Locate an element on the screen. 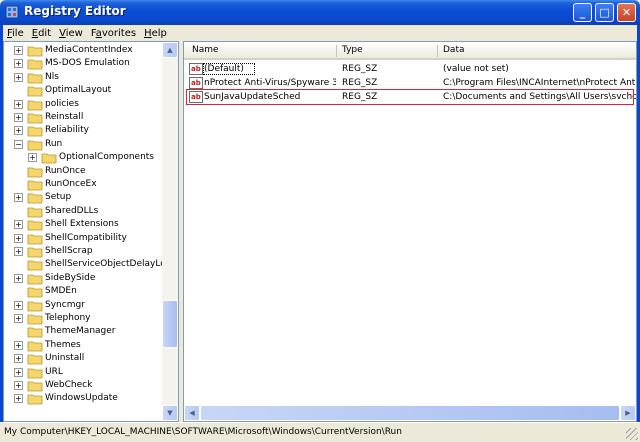 The height and width of the screenshot is (442, 640). tree-item: + MediaContentIndex is located at coordinates (84, 50).